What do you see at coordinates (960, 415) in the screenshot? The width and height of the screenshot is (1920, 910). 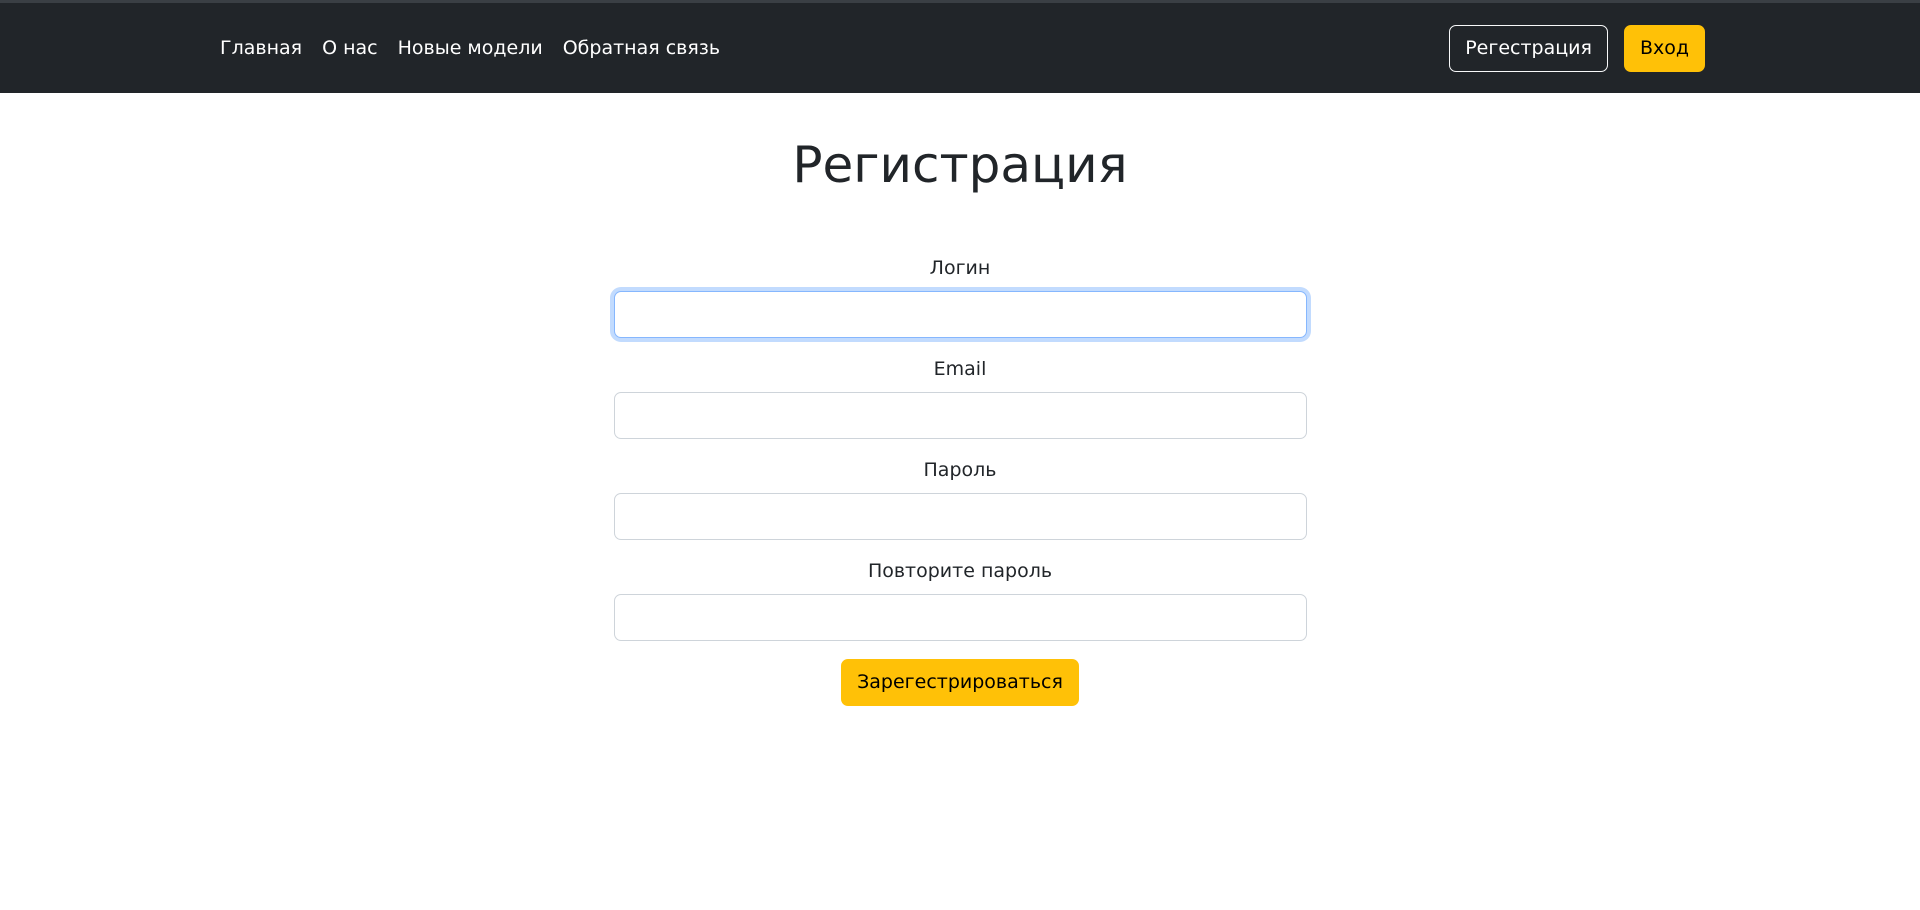 I see `email-input` at bounding box center [960, 415].